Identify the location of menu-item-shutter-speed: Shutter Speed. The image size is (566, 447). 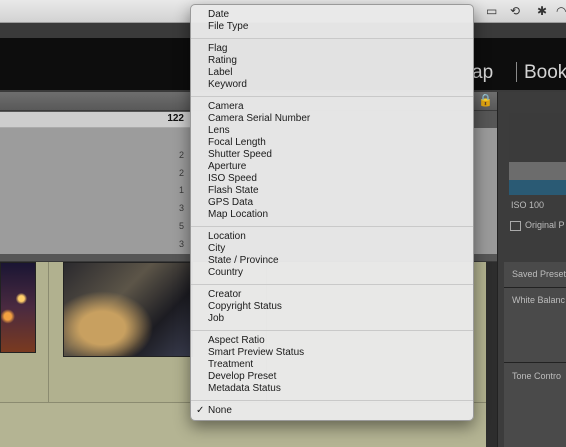
(240, 155).